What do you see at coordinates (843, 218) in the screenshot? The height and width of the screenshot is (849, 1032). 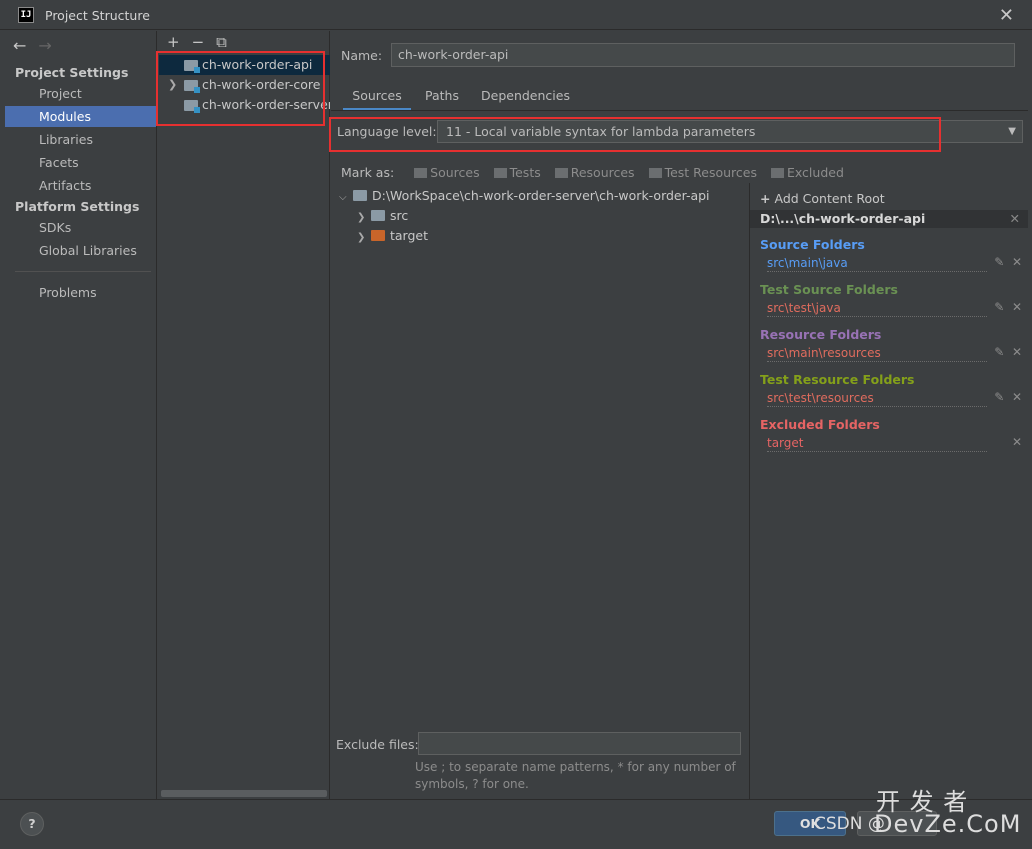 I see `content-root-path: D:\...\ch-work-order-api` at bounding box center [843, 218].